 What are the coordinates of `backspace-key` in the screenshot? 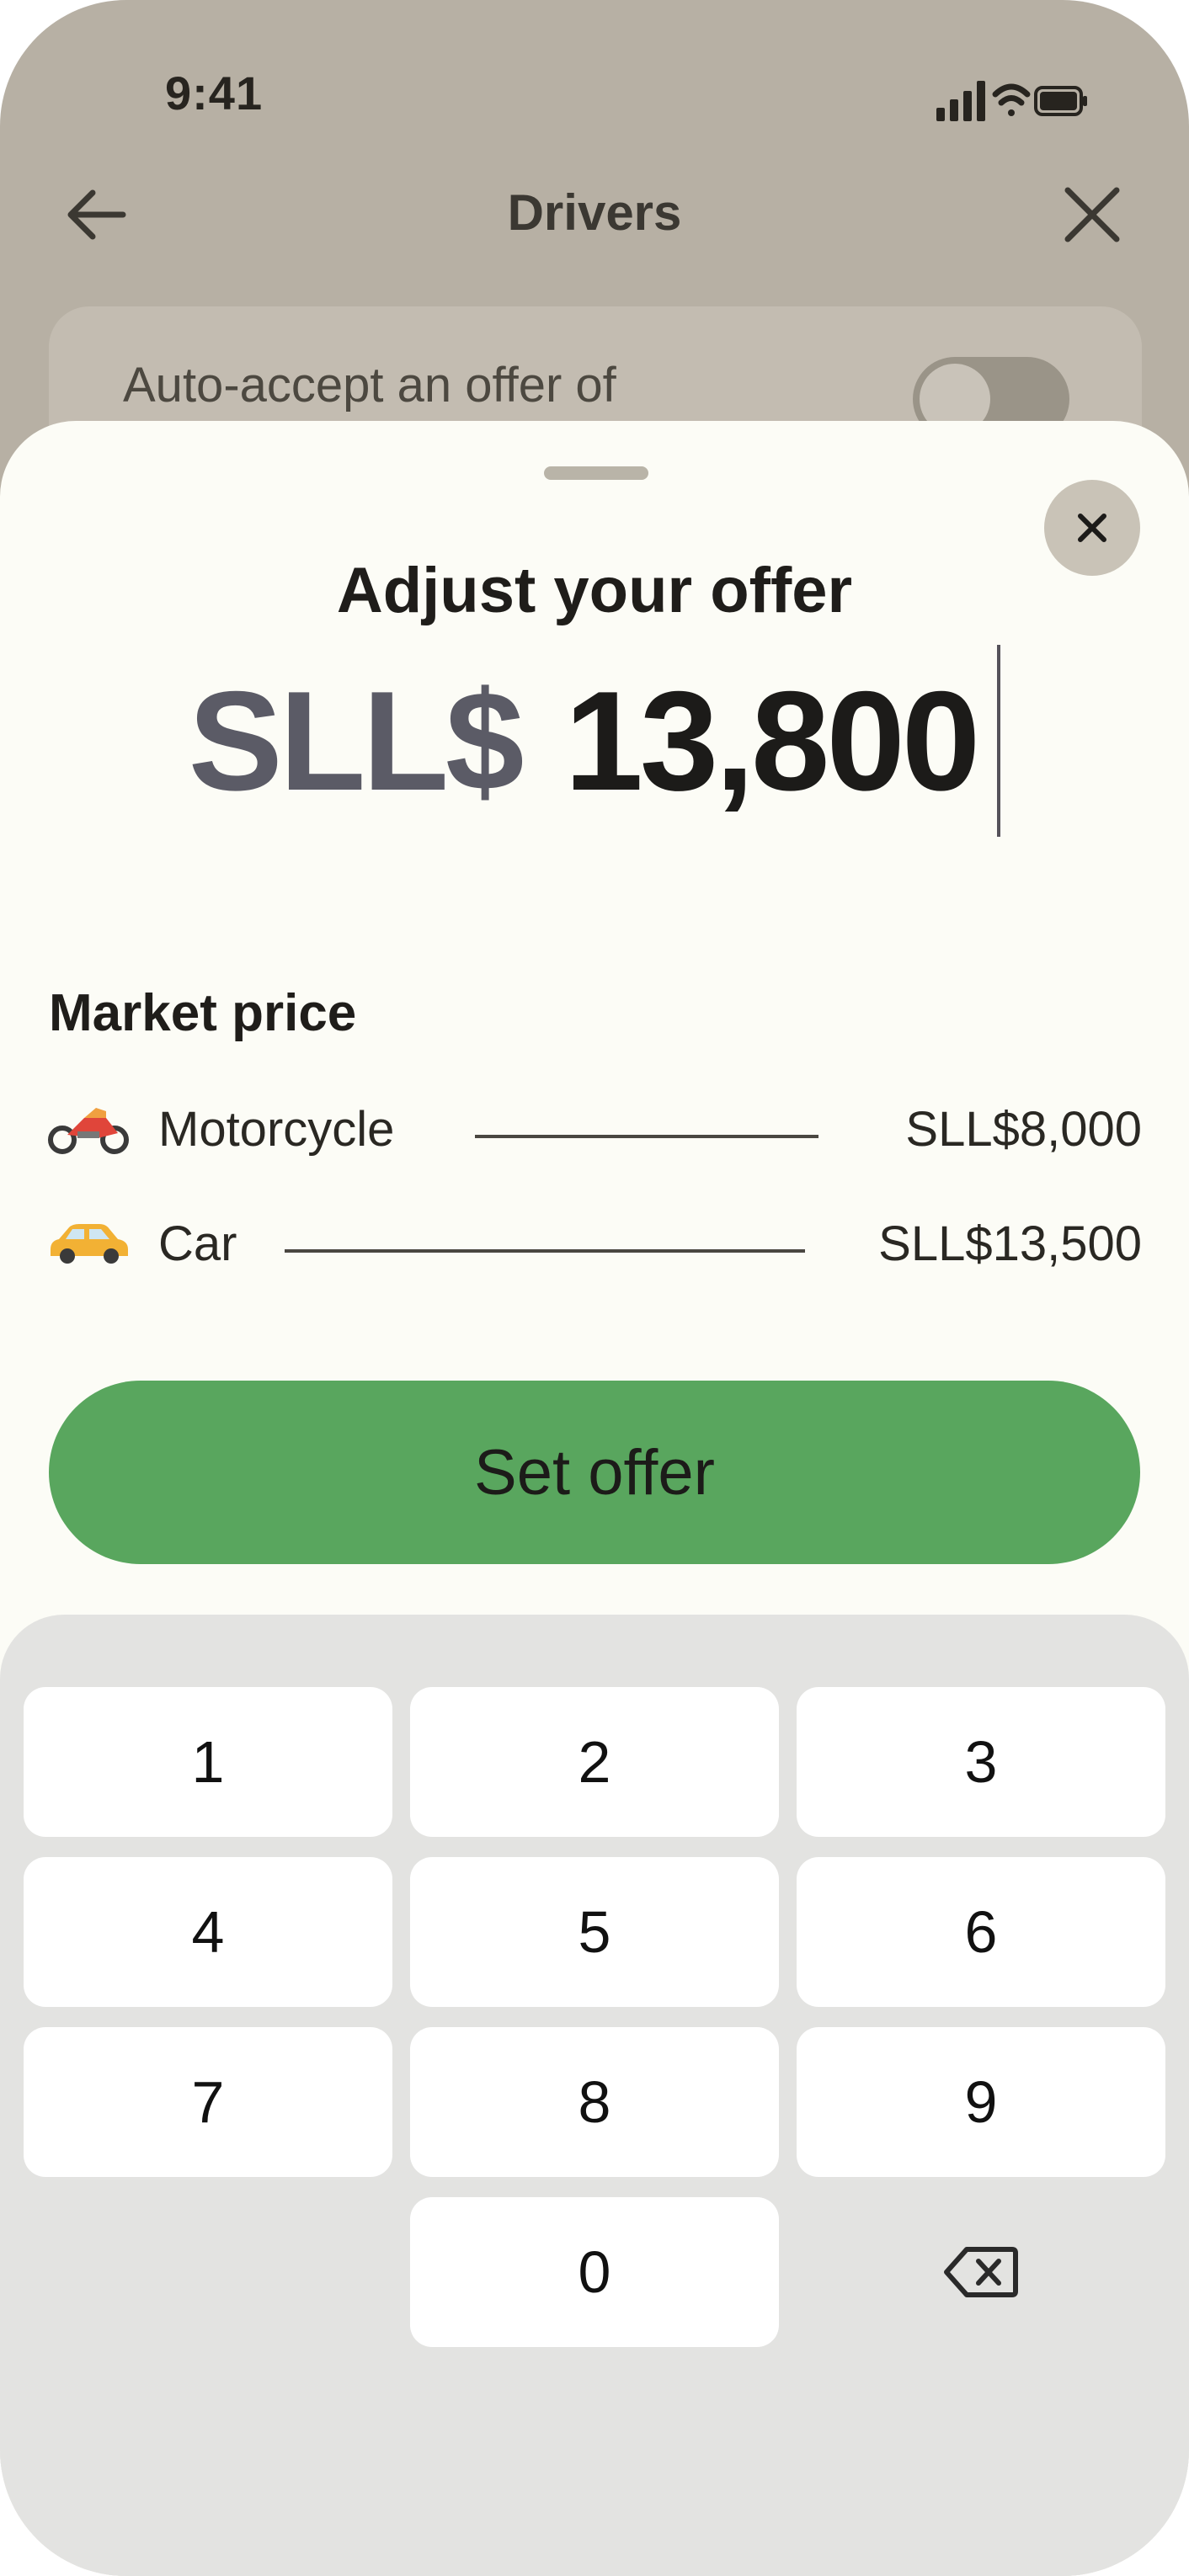 It's located at (981, 2272).